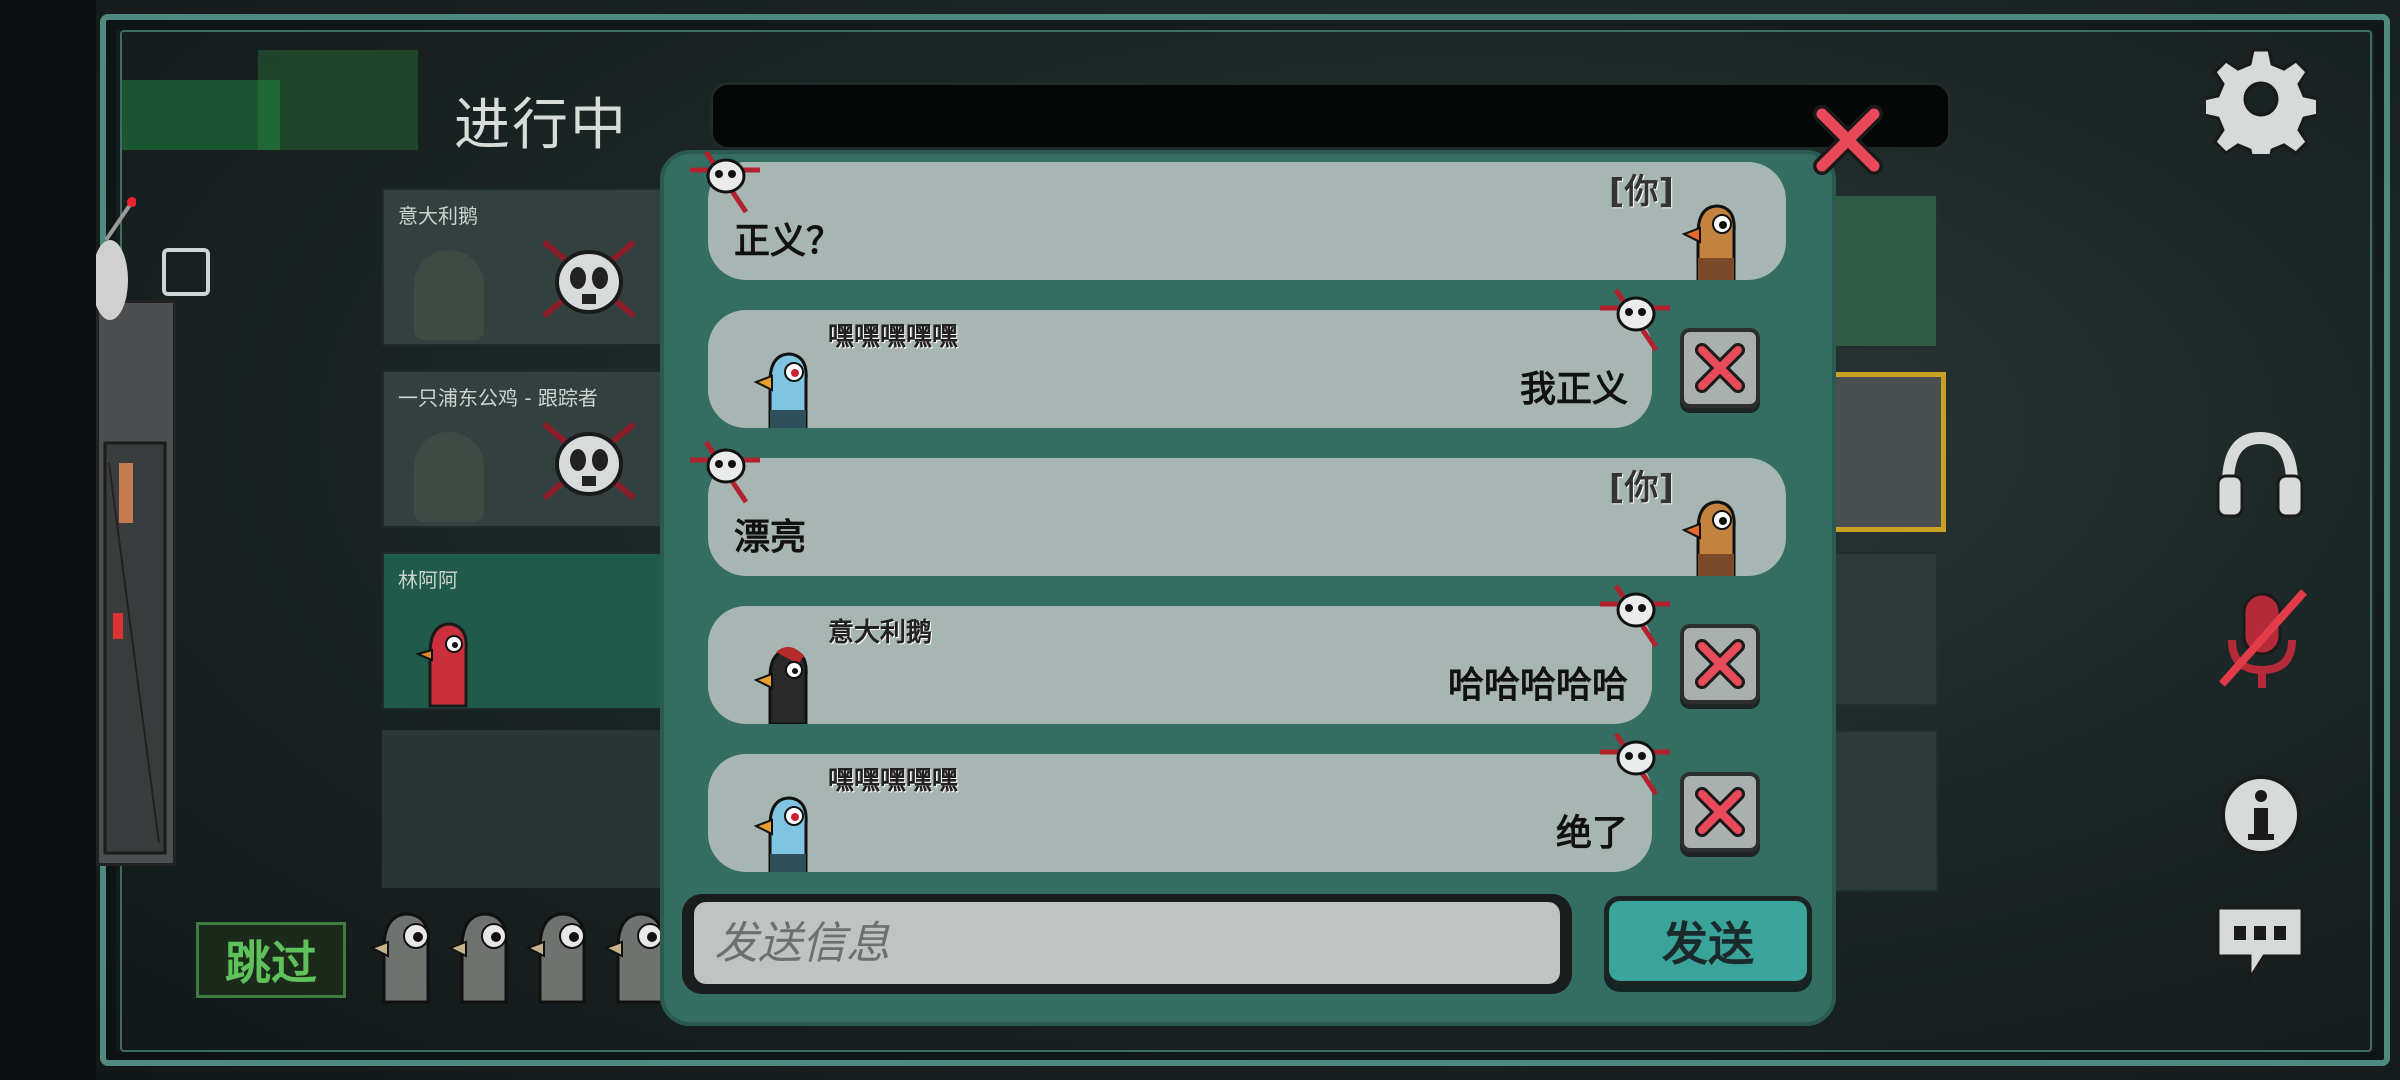 The width and height of the screenshot is (2400, 1080). What do you see at coordinates (438, 216) in the screenshot?
I see `player-name: 意大利鹅` at bounding box center [438, 216].